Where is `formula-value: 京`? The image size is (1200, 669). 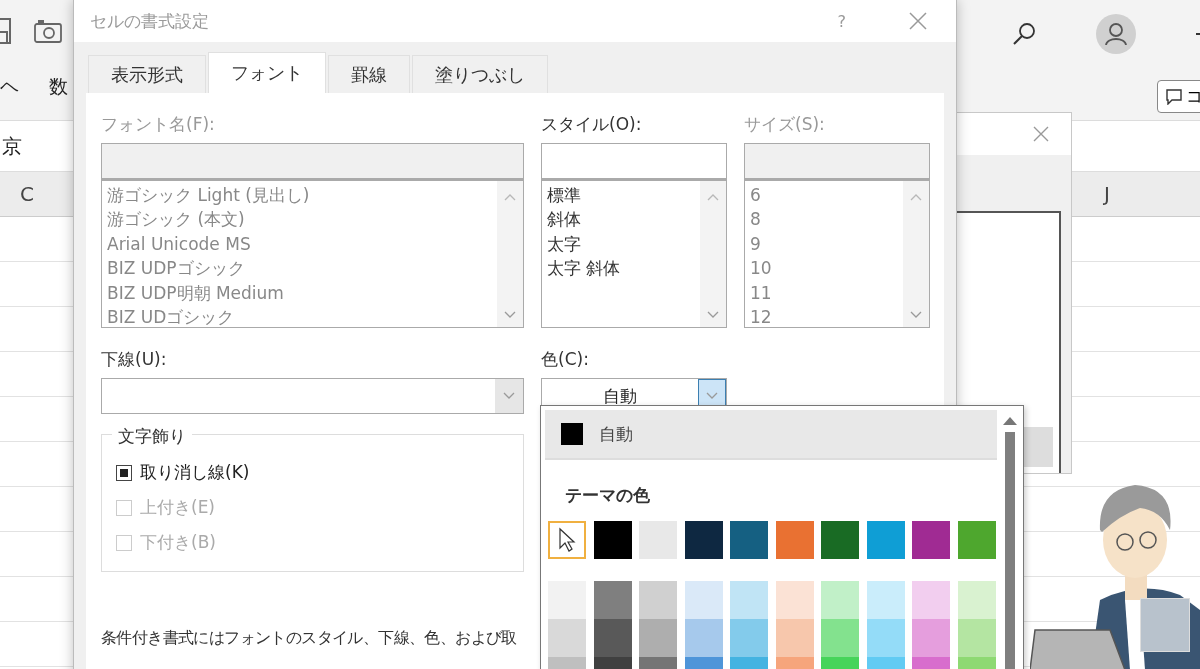 formula-value: 京 is located at coordinates (12, 146).